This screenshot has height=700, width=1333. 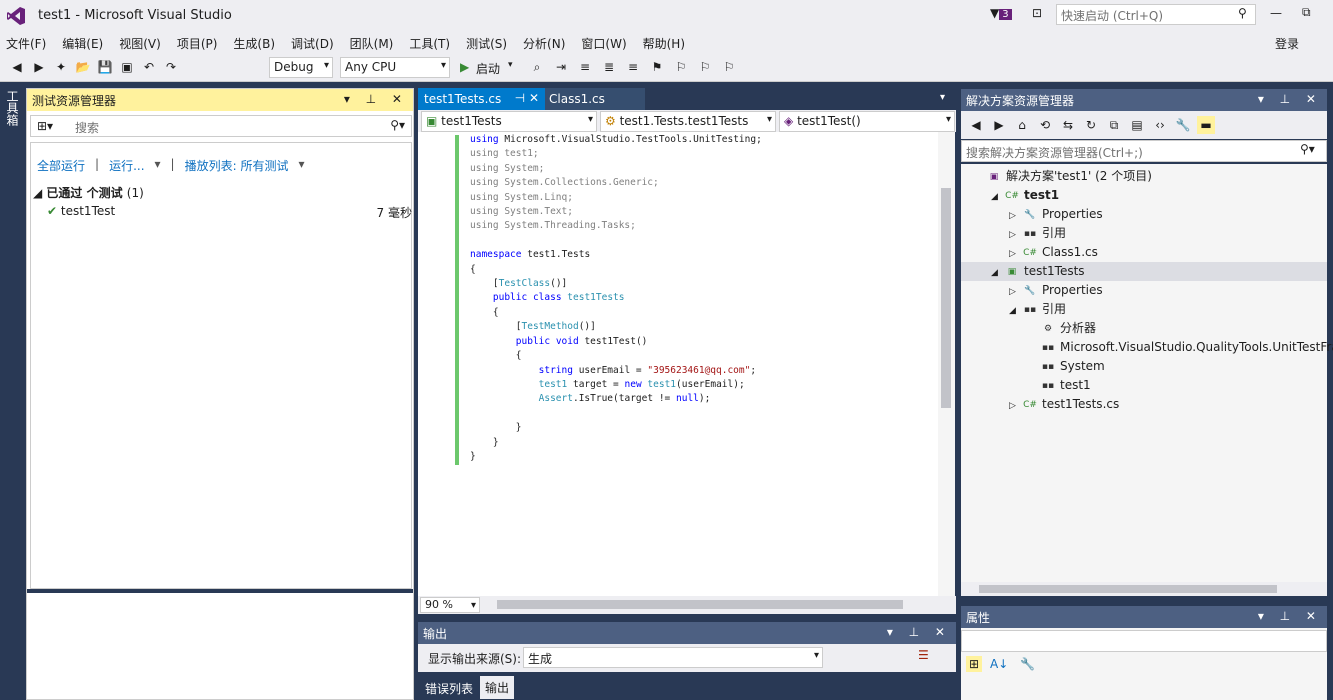 What do you see at coordinates (616, 284) in the screenshot?
I see `code-line: [TestClass()]` at bounding box center [616, 284].